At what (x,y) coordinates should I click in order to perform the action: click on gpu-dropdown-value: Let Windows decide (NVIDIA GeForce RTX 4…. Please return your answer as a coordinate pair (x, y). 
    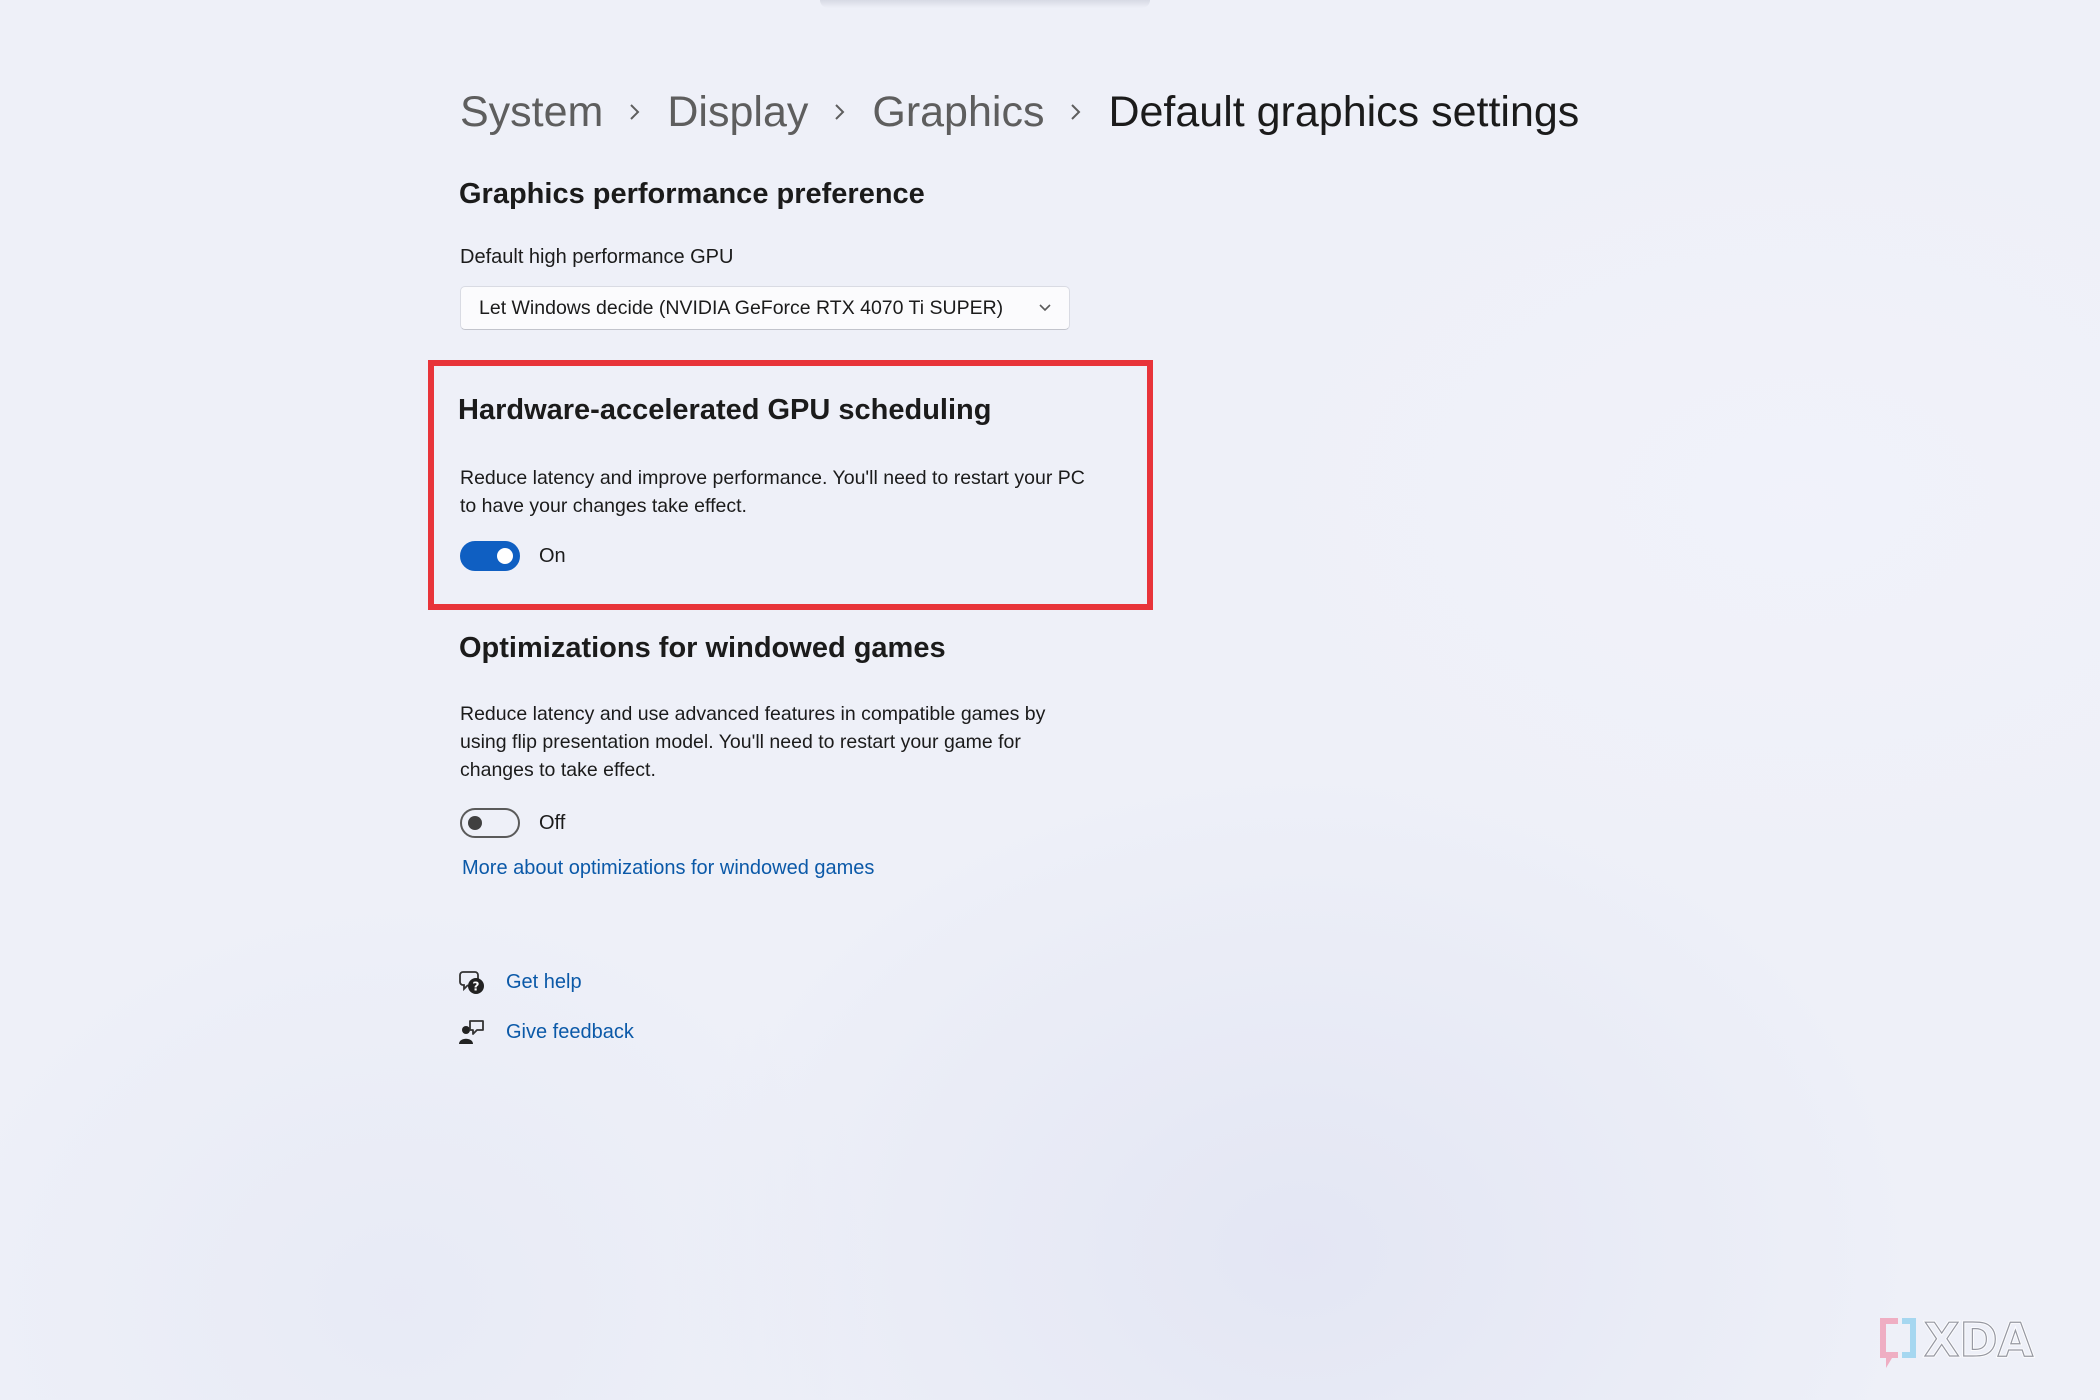
    Looking at the image, I should click on (741, 307).